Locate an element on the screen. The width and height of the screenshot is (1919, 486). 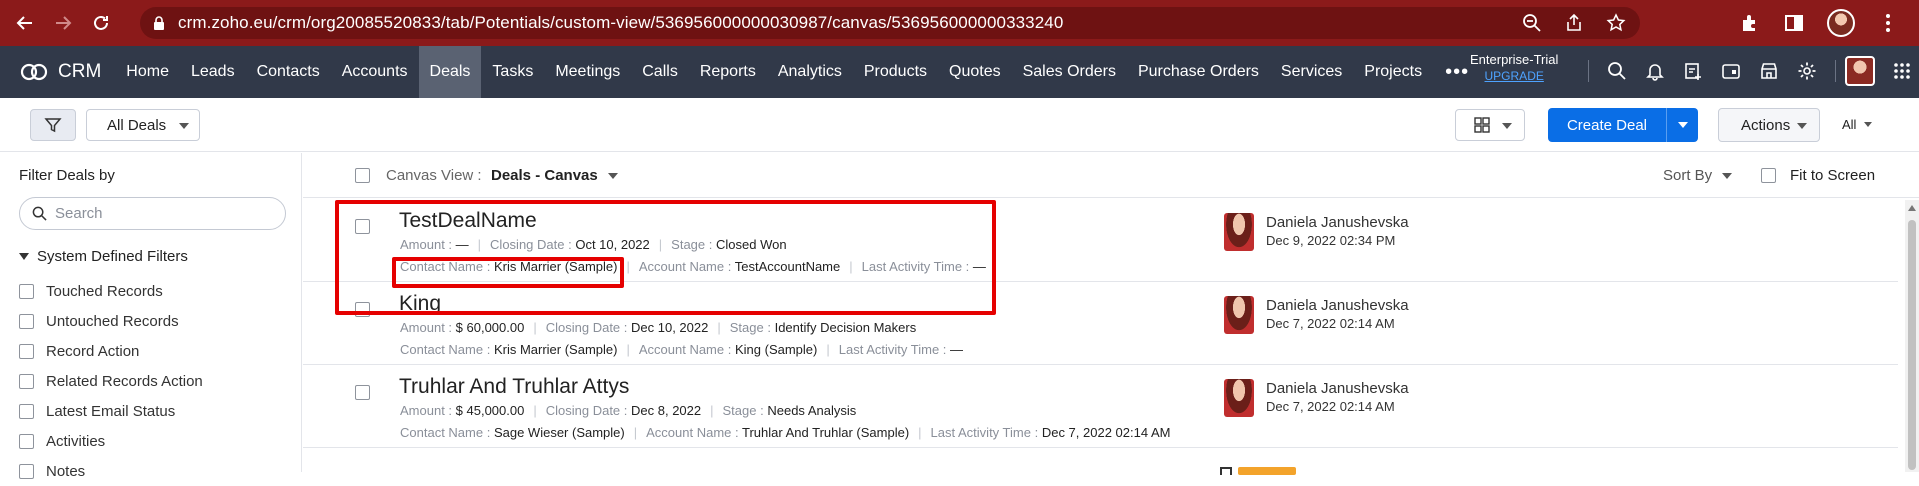
tab-deals: Deals is located at coordinates (450, 72).